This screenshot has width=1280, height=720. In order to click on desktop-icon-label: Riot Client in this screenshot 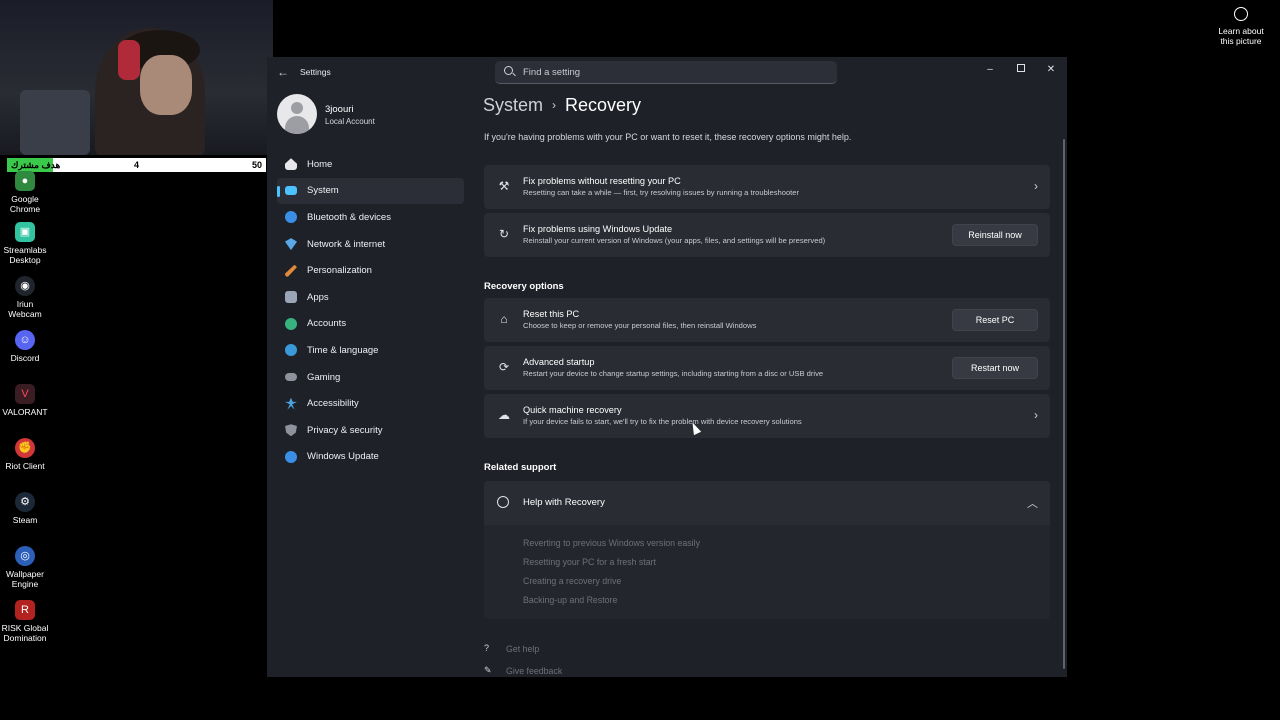, I will do `click(25, 466)`.